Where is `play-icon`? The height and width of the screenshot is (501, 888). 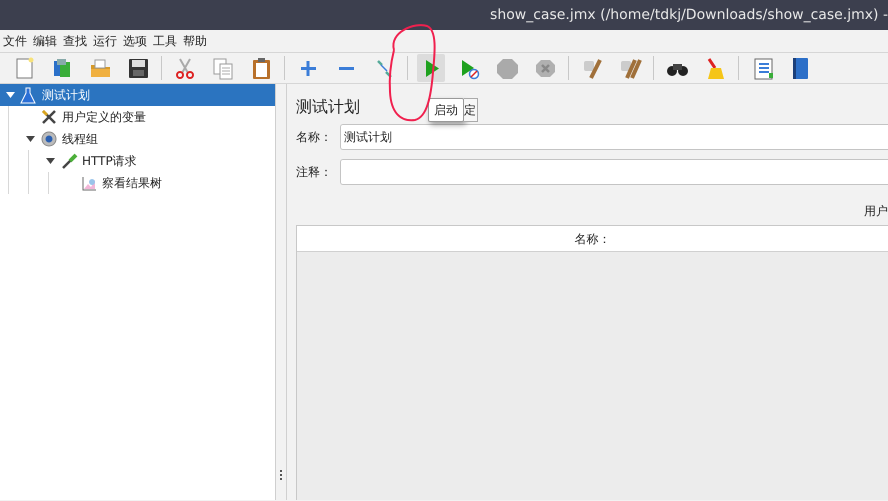 play-icon is located at coordinates (432, 68).